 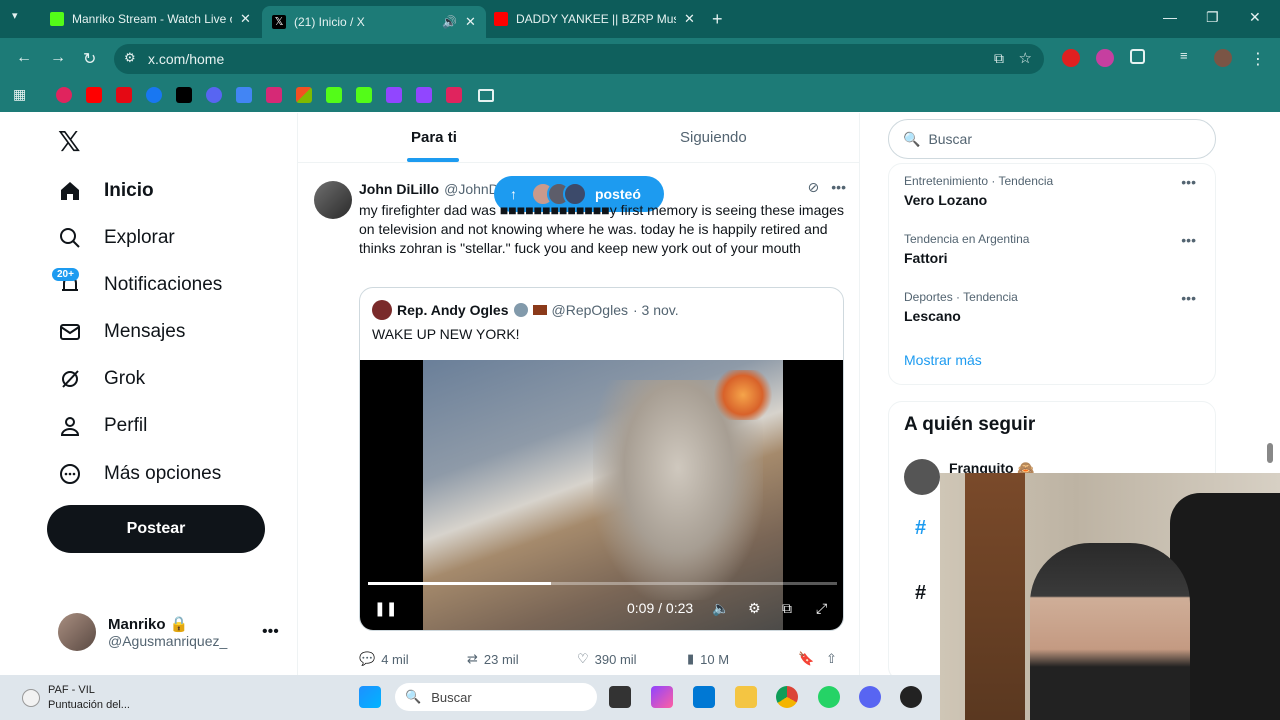 What do you see at coordinates (486, 95) in the screenshot?
I see `folder-icon` at bounding box center [486, 95].